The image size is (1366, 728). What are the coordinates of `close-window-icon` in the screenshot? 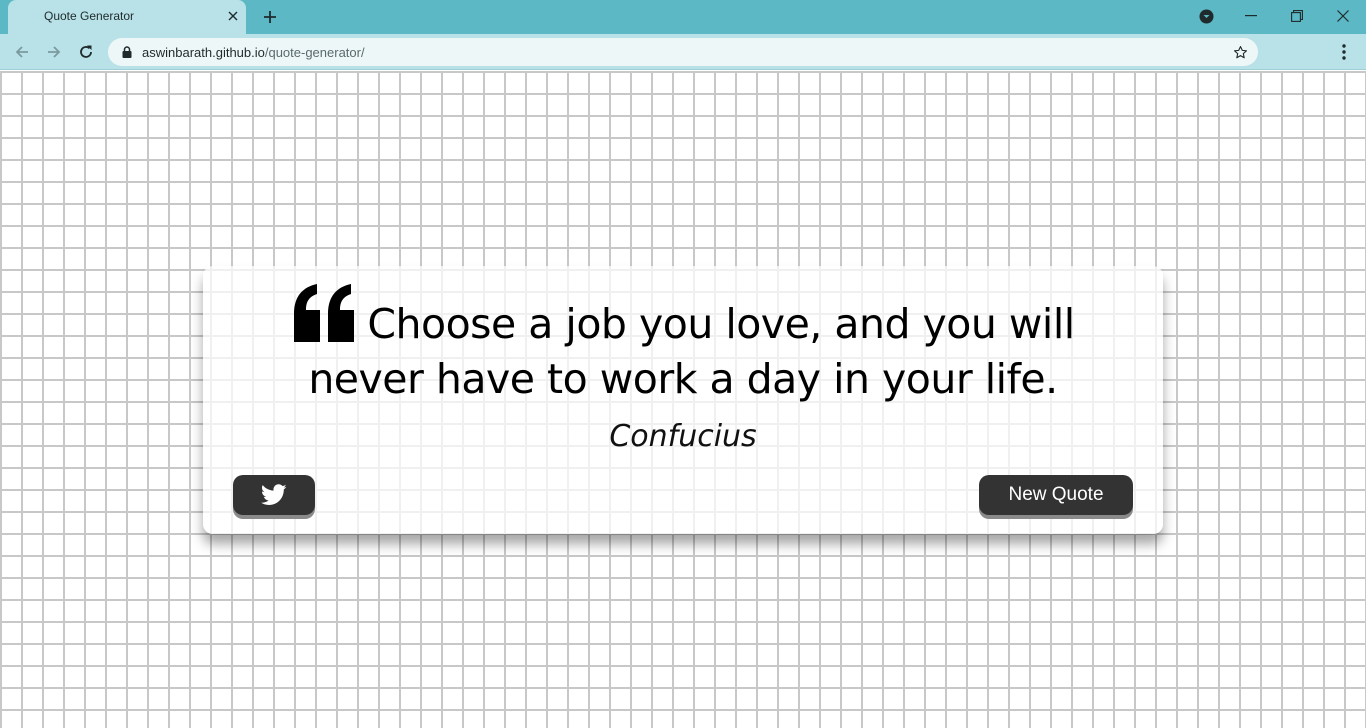 It's located at (1343, 16).